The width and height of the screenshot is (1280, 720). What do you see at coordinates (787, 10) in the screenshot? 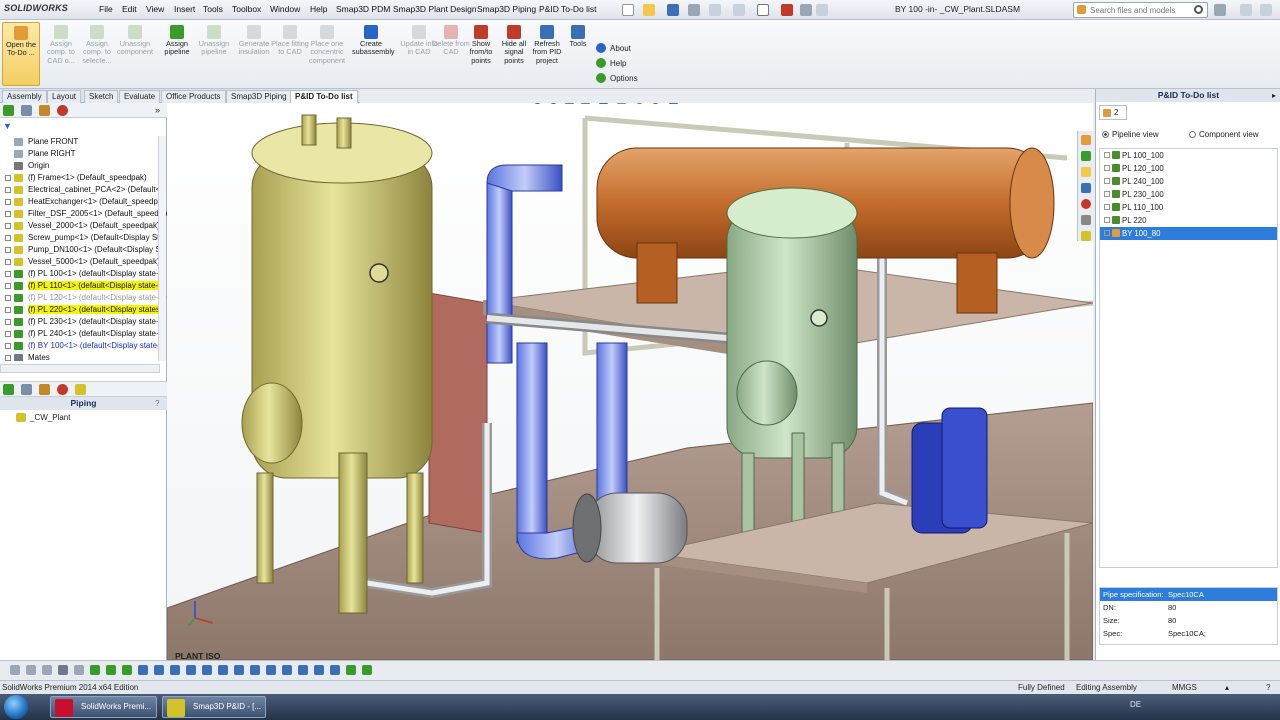
I see `rebuild-icon` at bounding box center [787, 10].